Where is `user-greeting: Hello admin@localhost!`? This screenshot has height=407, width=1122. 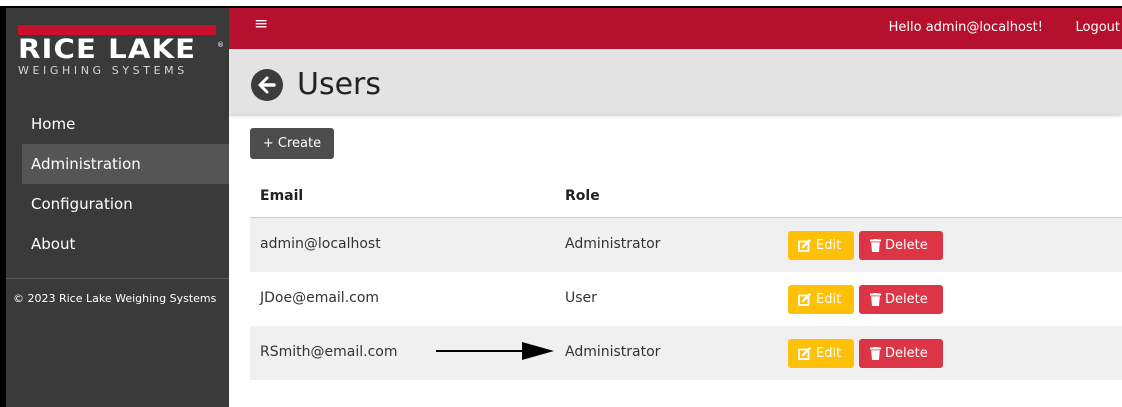 user-greeting: Hello admin@localhost! is located at coordinates (965, 27).